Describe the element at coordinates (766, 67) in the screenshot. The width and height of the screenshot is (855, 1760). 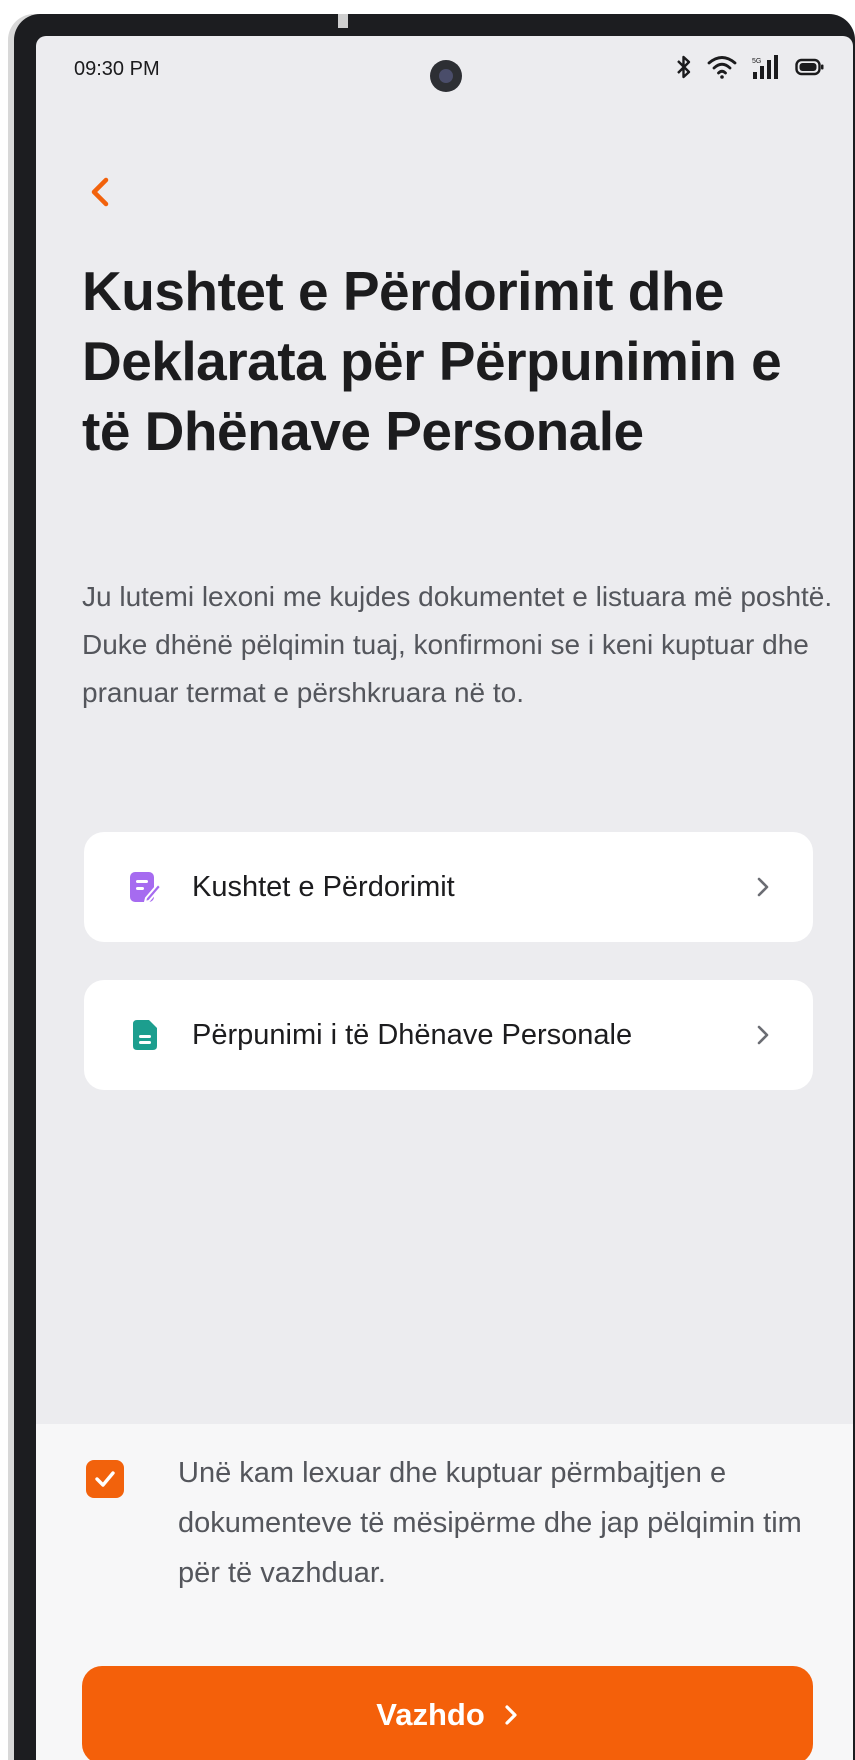
I see `signal-5g-icon: 5G` at that location.